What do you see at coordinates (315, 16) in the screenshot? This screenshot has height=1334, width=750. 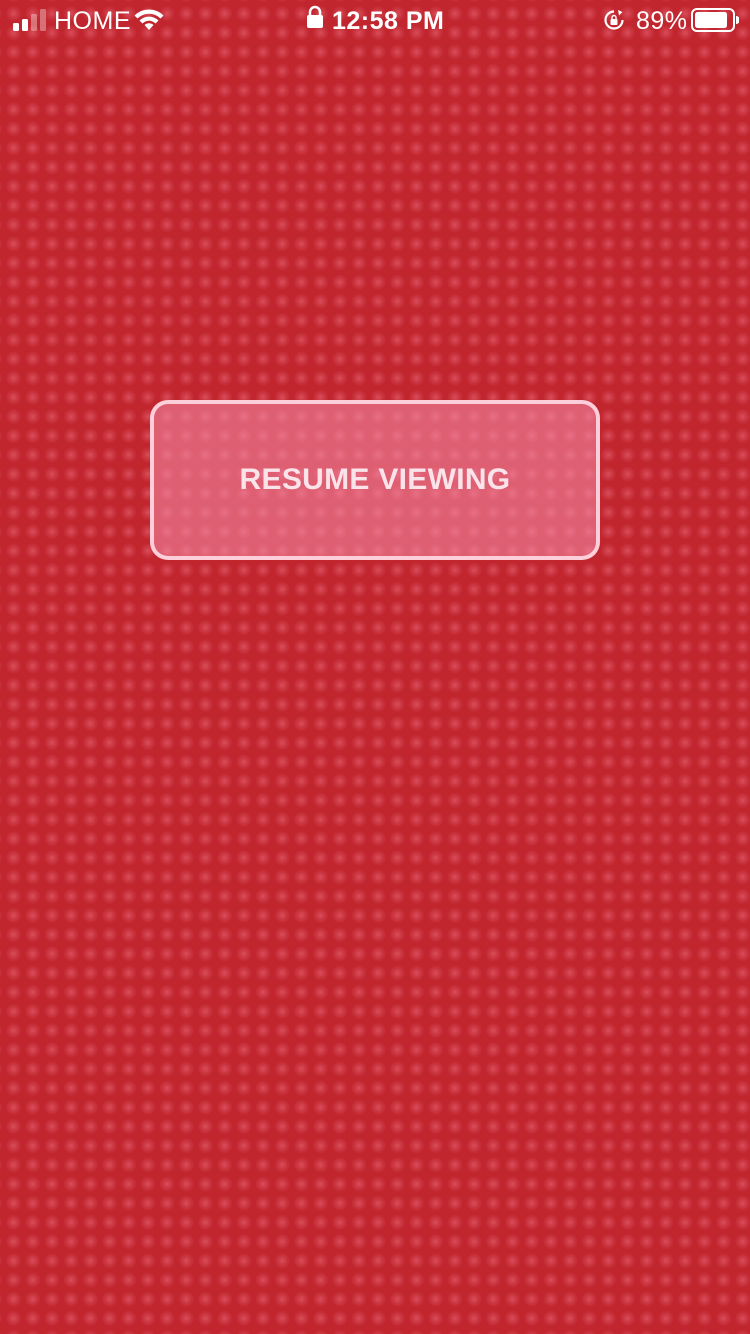 I see `lock-icon` at bounding box center [315, 16].